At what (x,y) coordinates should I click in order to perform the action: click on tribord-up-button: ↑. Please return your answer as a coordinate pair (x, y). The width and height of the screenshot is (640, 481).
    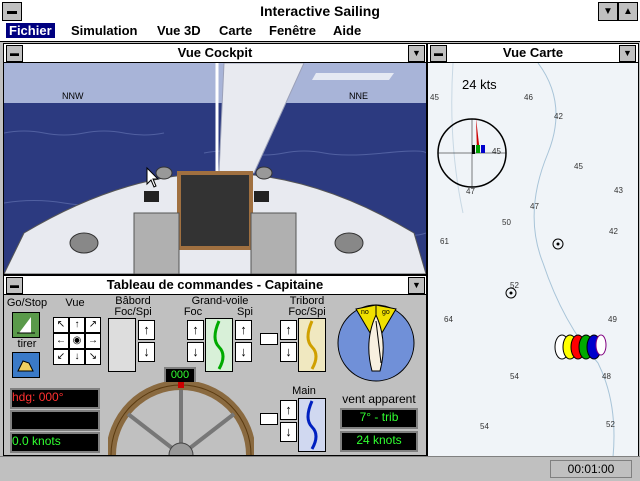
    Looking at the image, I should click on (288, 330).